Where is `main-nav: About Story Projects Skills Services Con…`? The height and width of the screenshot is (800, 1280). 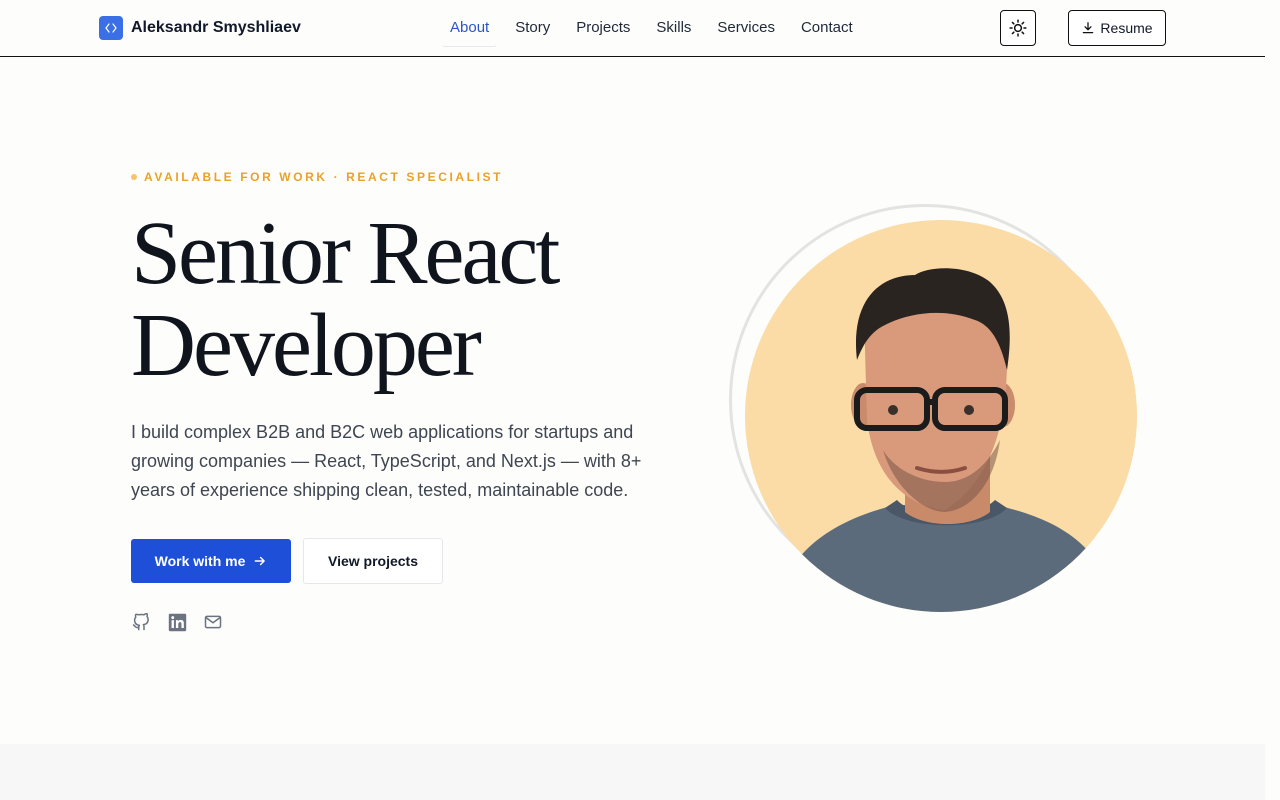
main-nav: About Story Projects Skills Services Con… is located at coordinates (657, 28).